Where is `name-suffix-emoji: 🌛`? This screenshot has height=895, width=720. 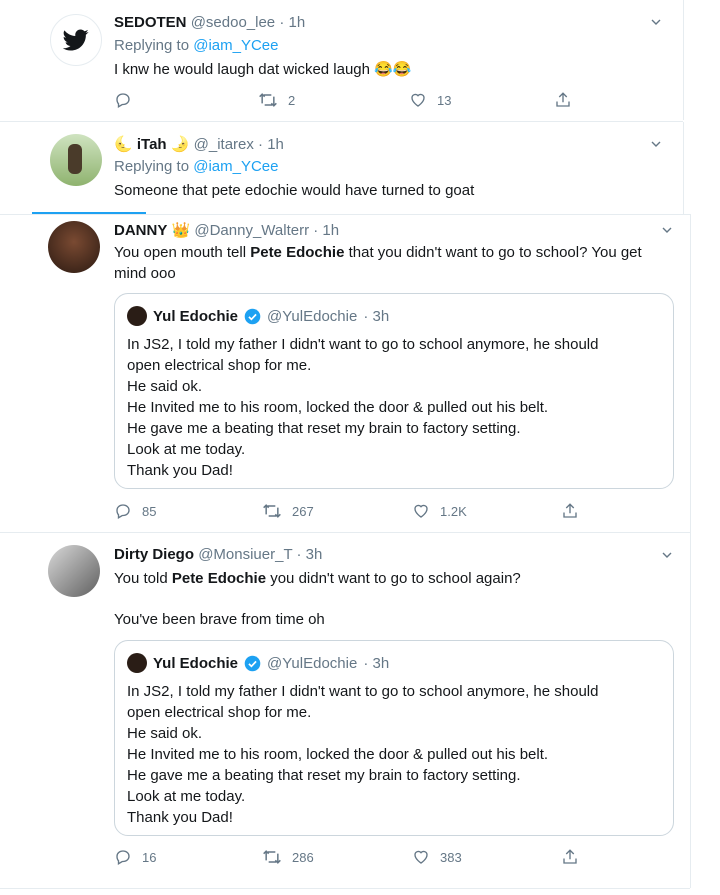
name-suffix-emoji: 🌛 is located at coordinates (180, 144).